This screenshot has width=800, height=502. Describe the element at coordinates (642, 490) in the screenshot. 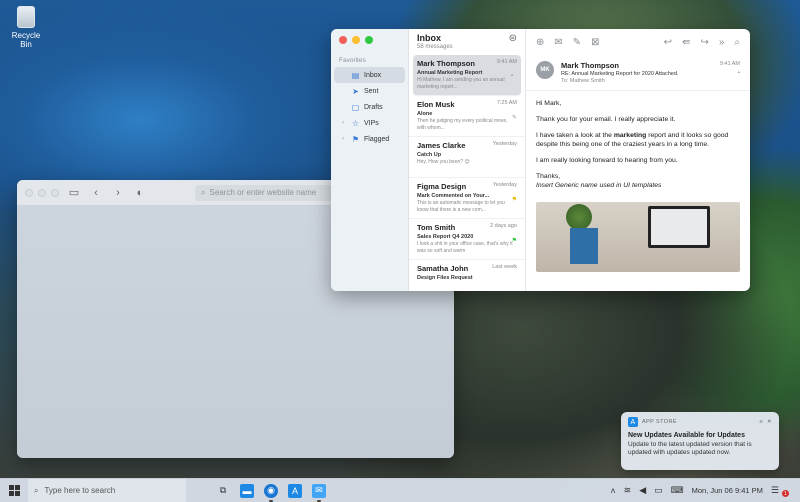

I see `volume-icon: ◀` at that location.